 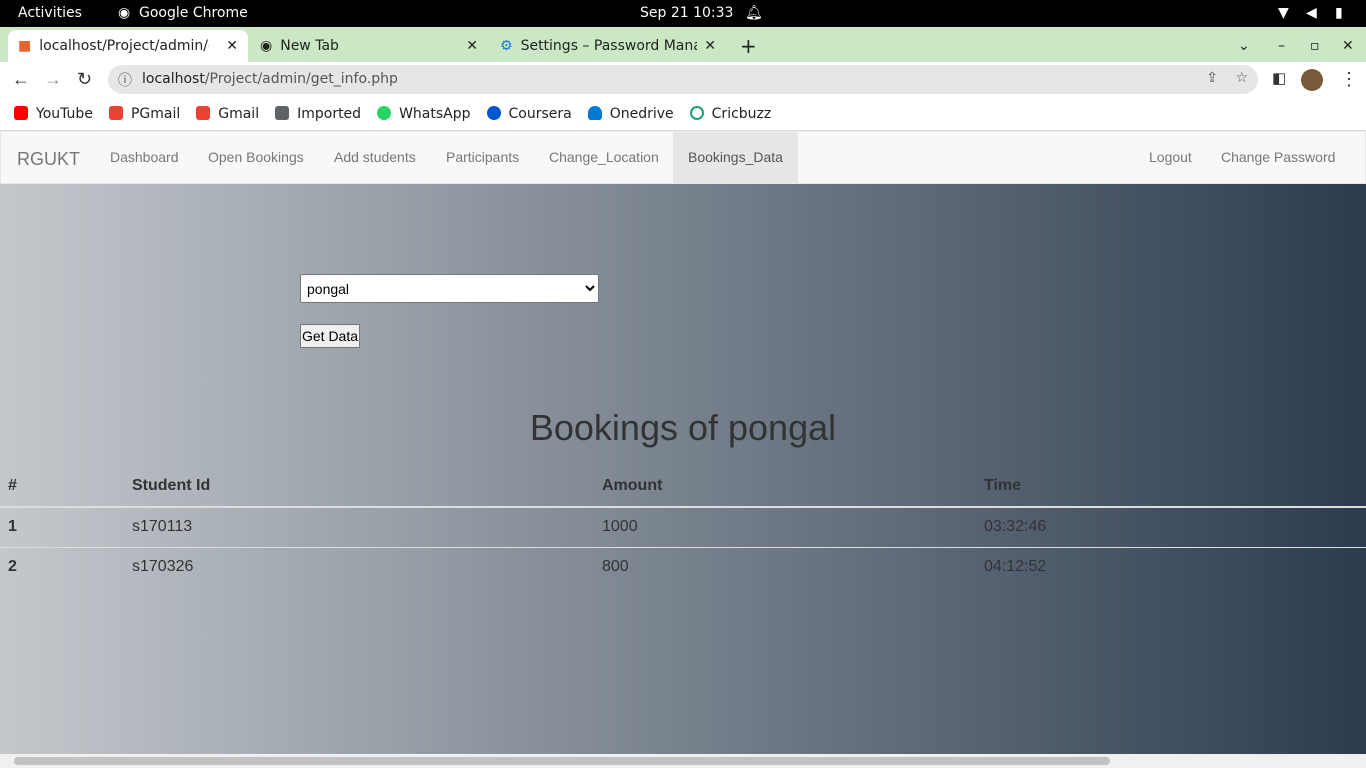 I want to click on whatsapp-icon, so click(x=384, y=112).